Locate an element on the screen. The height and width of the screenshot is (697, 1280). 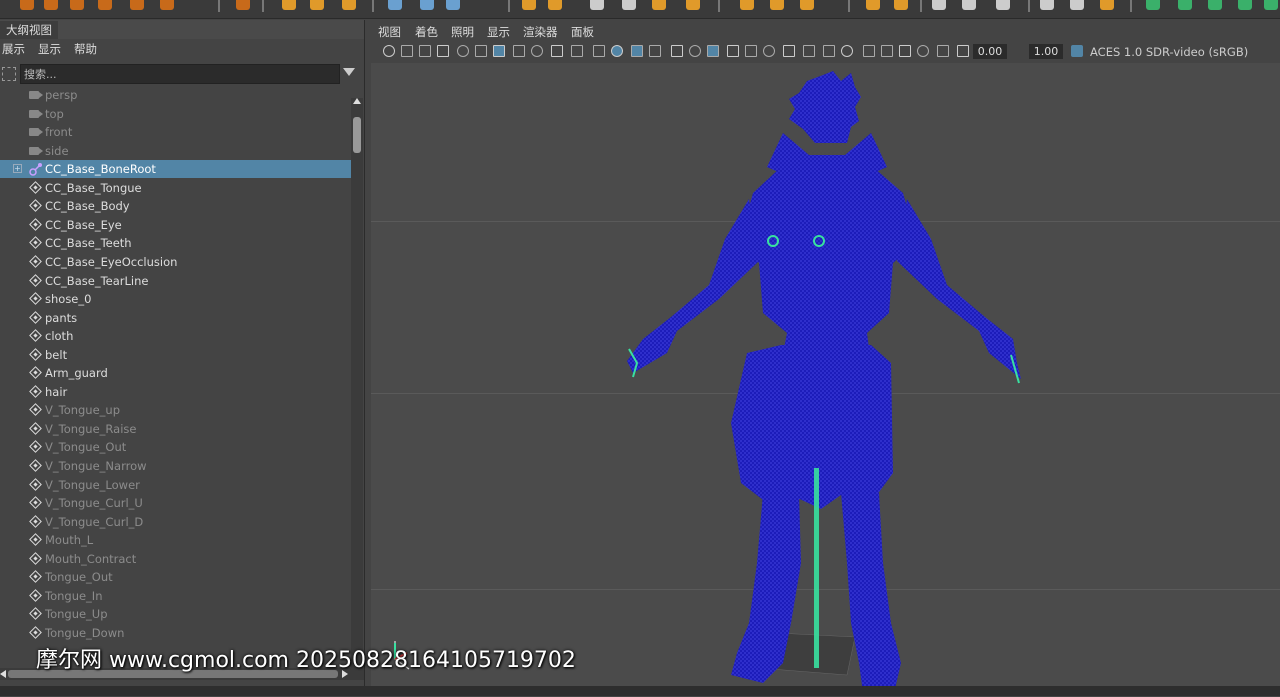
smooth-shade-icon is located at coordinates (637, 51).